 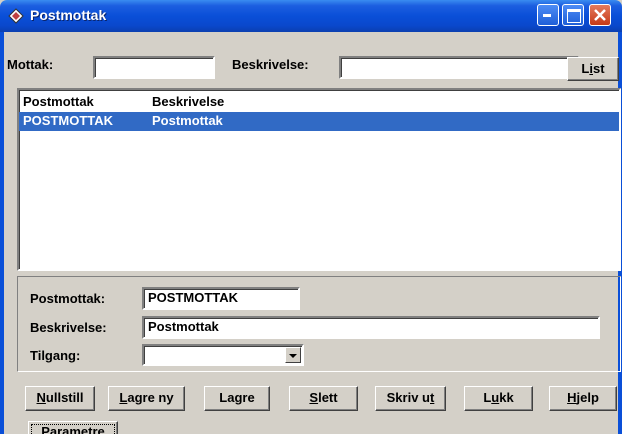 What do you see at coordinates (548, 15) in the screenshot?
I see `minimize-button` at bounding box center [548, 15].